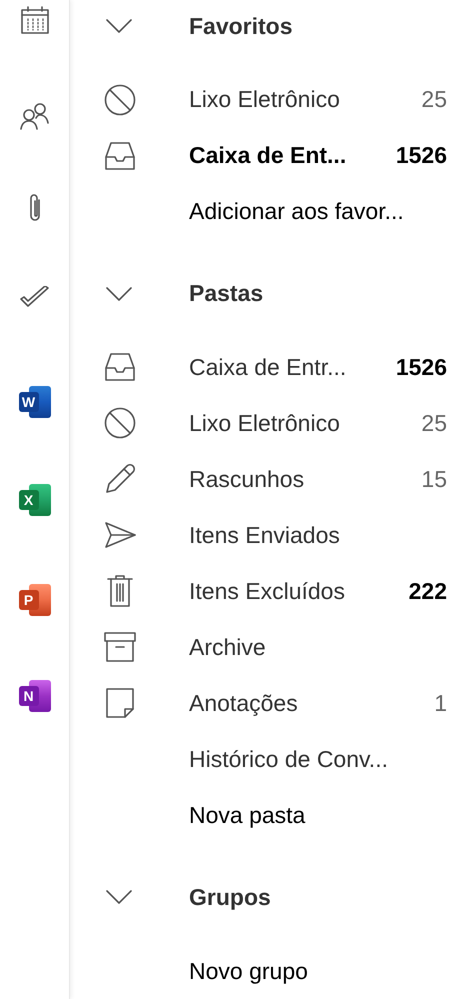 The height and width of the screenshot is (999, 449). I want to click on unread-count: 222, so click(427, 591).